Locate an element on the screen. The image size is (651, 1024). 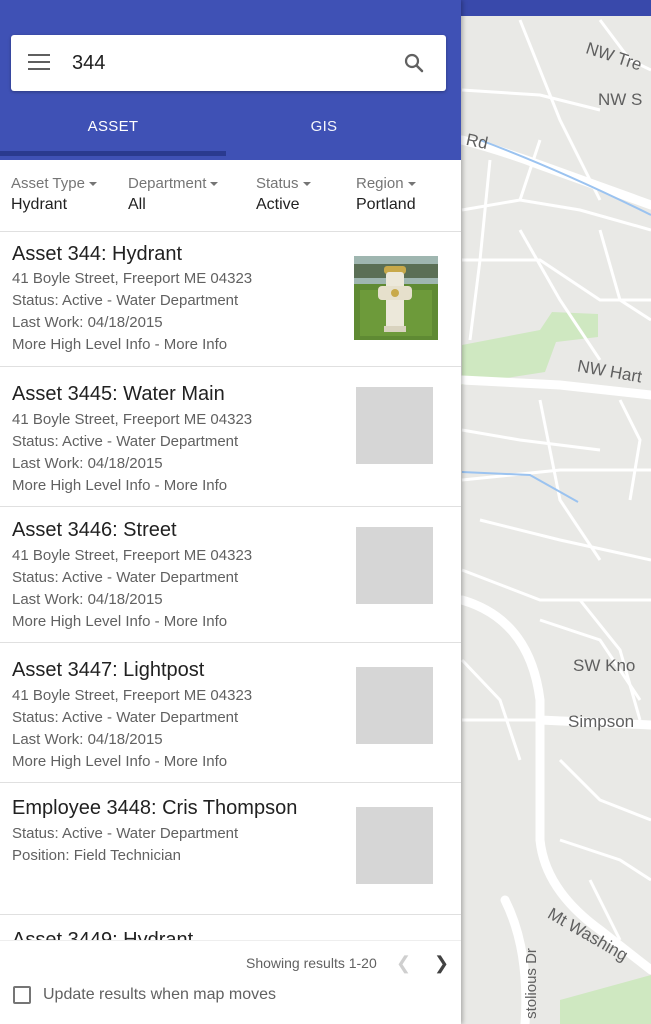
filter-label: Asset Type is located at coordinates (48, 183).